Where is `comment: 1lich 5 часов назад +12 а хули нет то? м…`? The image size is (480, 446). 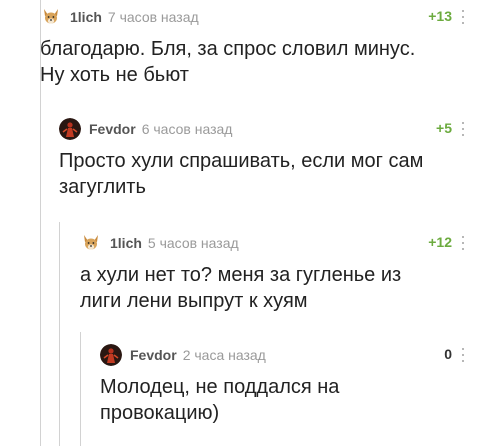
comment: 1lich 5 часов назад +12 а хули нет то? м… is located at coordinates (273, 273).